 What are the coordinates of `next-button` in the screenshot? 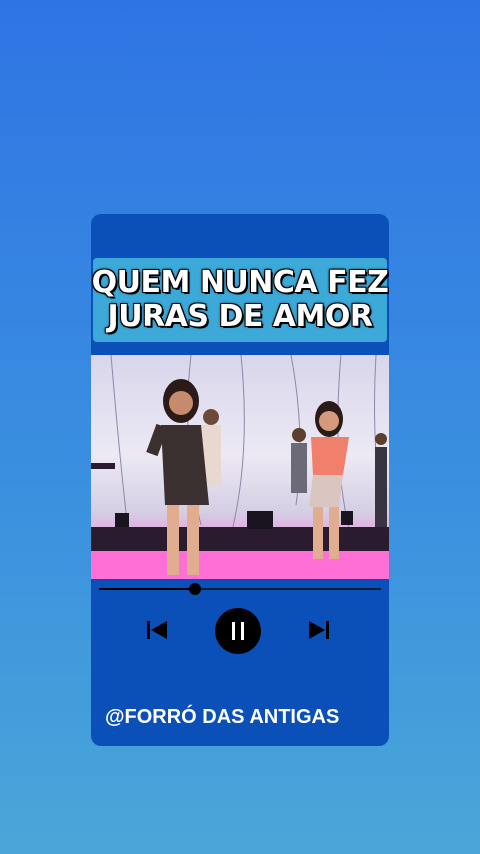 It's located at (319, 630).